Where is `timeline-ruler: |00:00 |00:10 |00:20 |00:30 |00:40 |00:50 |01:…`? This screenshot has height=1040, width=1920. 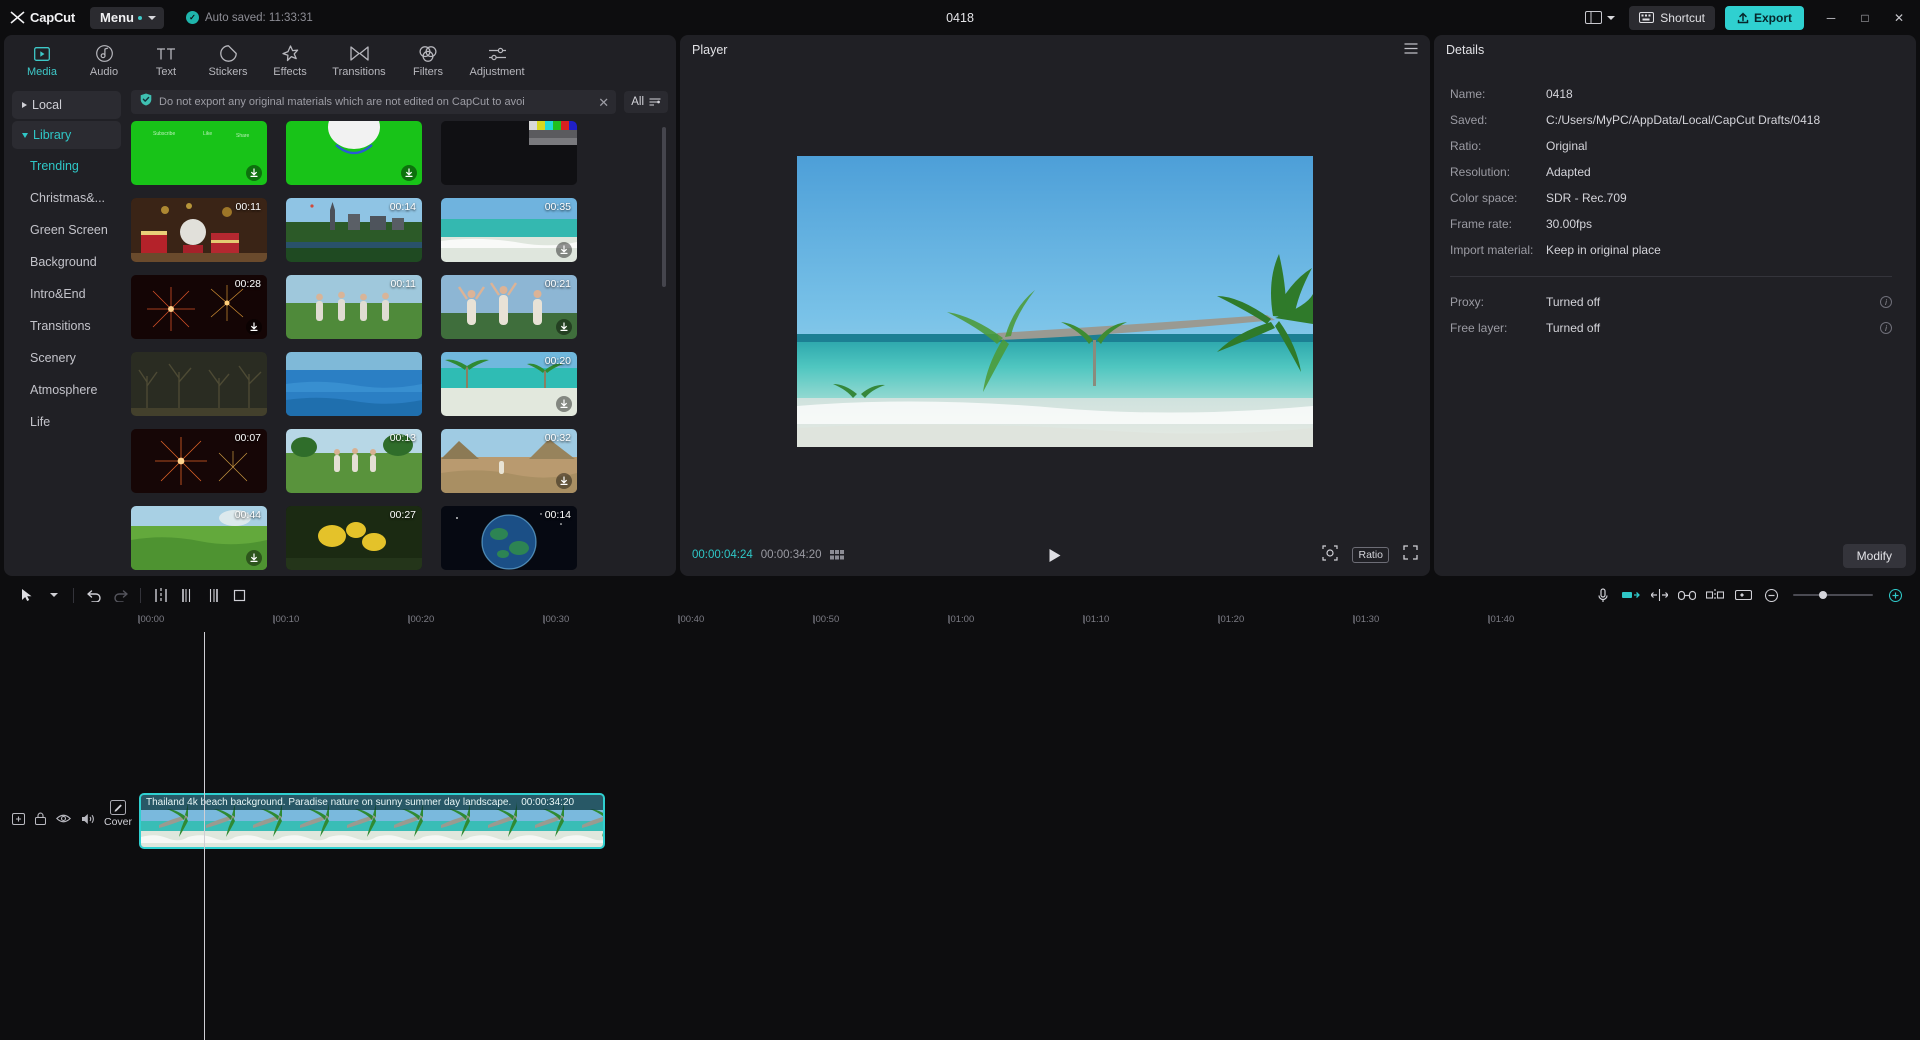 timeline-ruler: |00:00 |00:10 |00:20 |00:30 |00:40 |00:50 |01:… is located at coordinates (1009, 621).